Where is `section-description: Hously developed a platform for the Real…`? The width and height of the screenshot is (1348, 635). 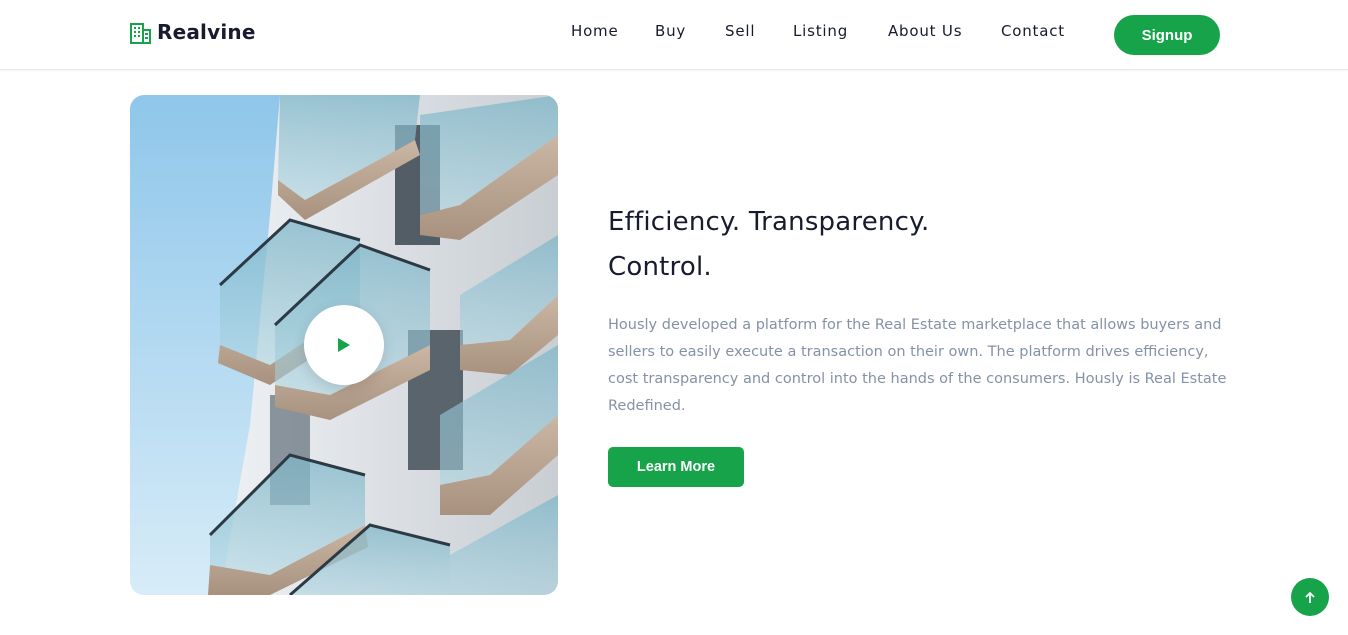
section-description: Hously developed a platform for the Real… is located at coordinates (917, 365).